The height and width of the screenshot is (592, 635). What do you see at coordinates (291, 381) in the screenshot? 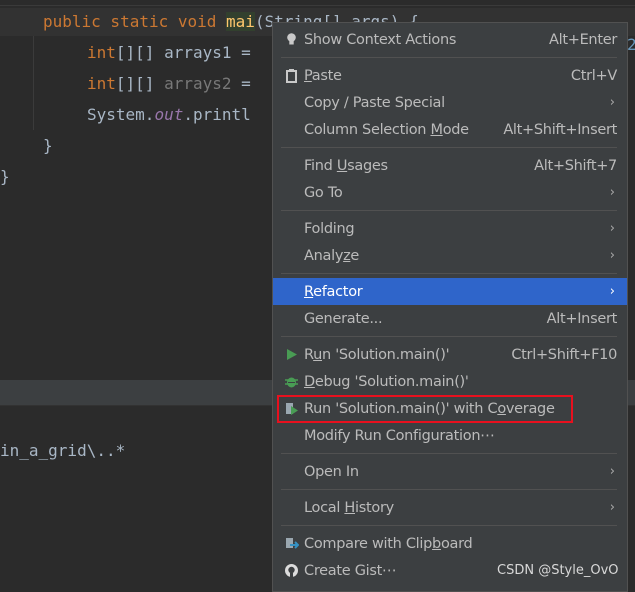
I see `debug-bug-icon` at bounding box center [291, 381].